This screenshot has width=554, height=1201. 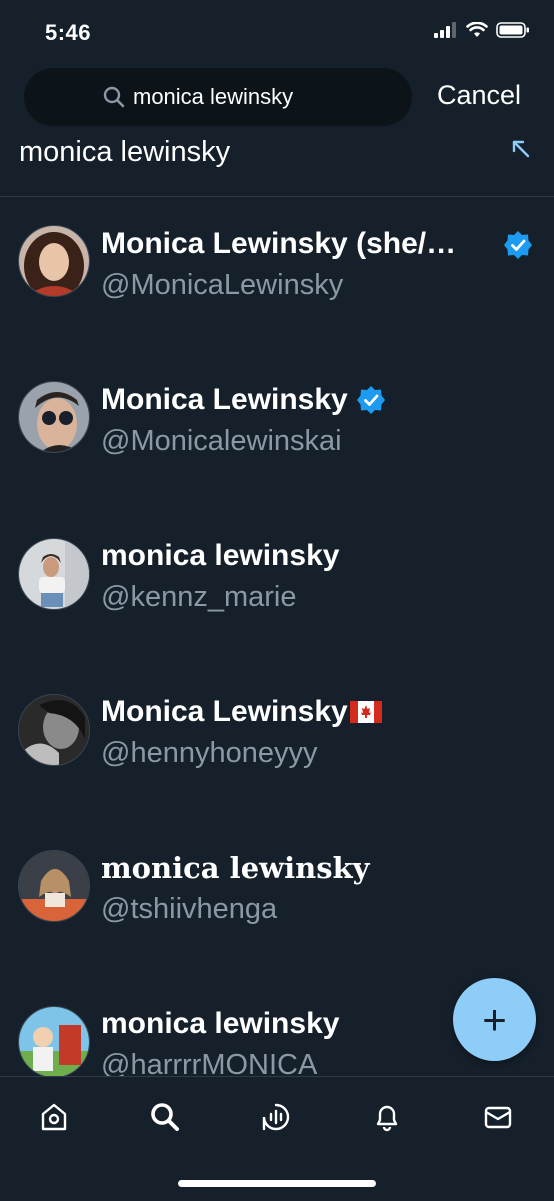 I want to click on compose-button: +, so click(x=494, y=1019).